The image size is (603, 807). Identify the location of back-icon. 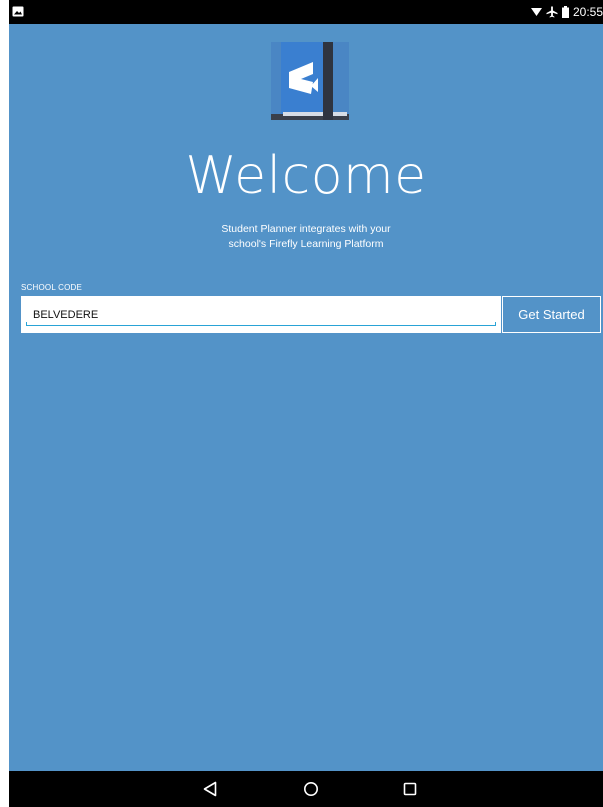
(210, 789).